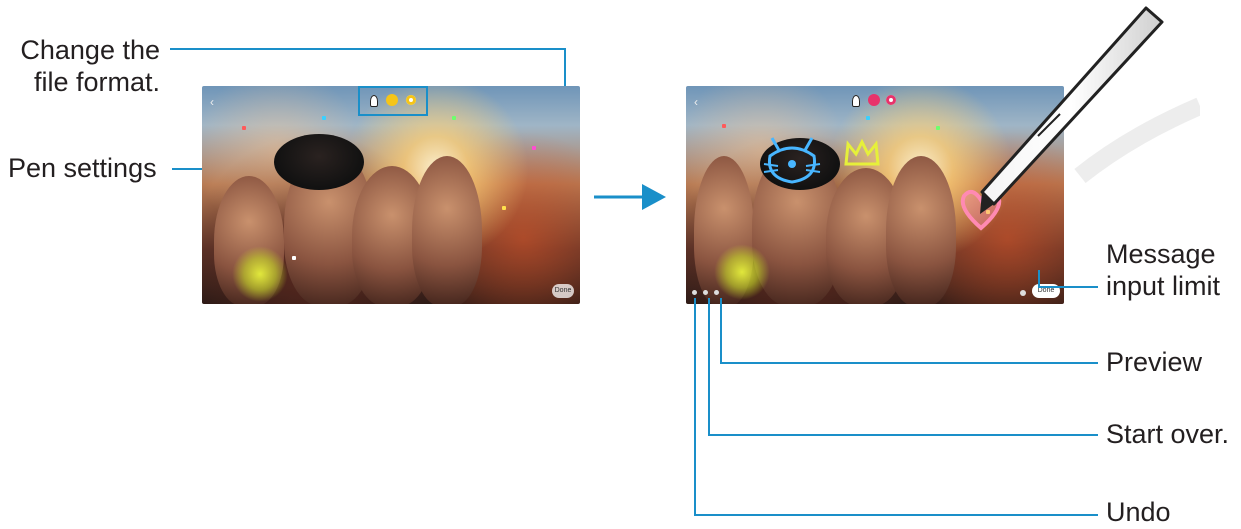 Image resolution: width=1241 pixels, height=529 pixels. What do you see at coordinates (563, 291) in the screenshot?
I see `done-button: Done` at bounding box center [563, 291].